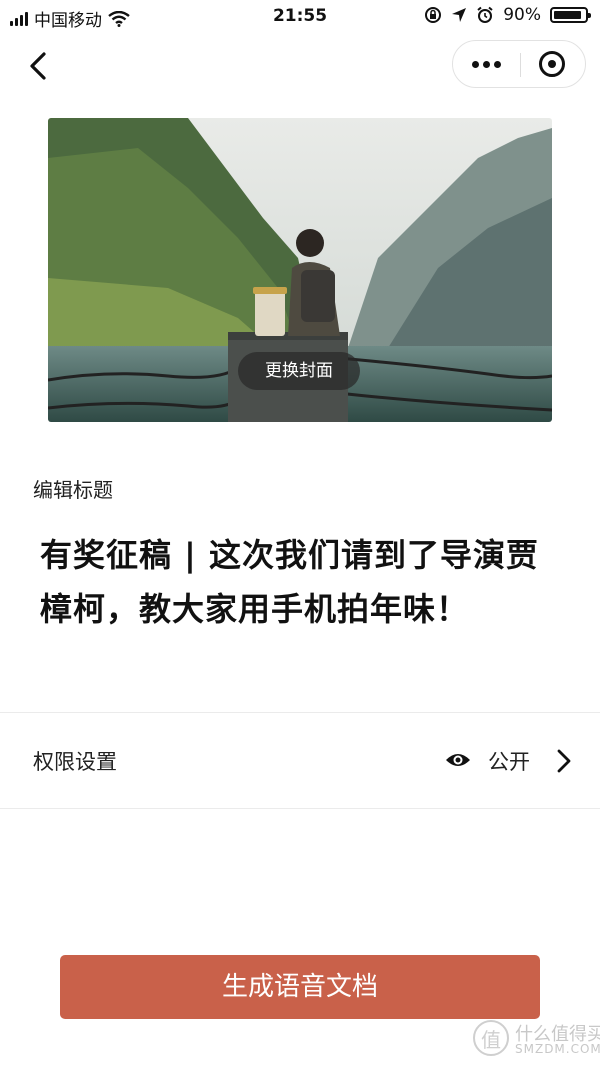 The height and width of the screenshot is (1067, 600). I want to click on close-button, so click(552, 64).